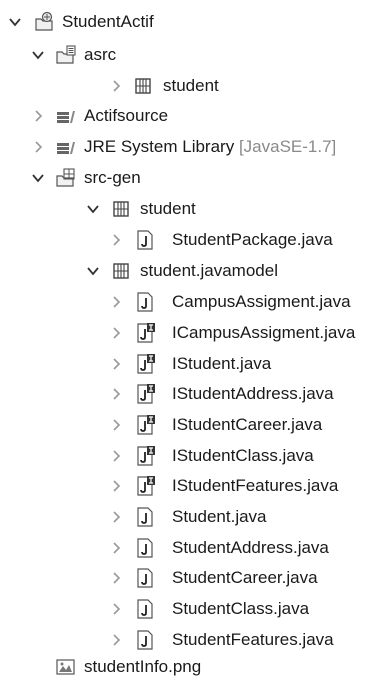 This screenshot has height=682, width=391. What do you see at coordinates (243, 455) in the screenshot?
I see `tree-label-file: IStudentClass.java` at bounding box center [243, 455].